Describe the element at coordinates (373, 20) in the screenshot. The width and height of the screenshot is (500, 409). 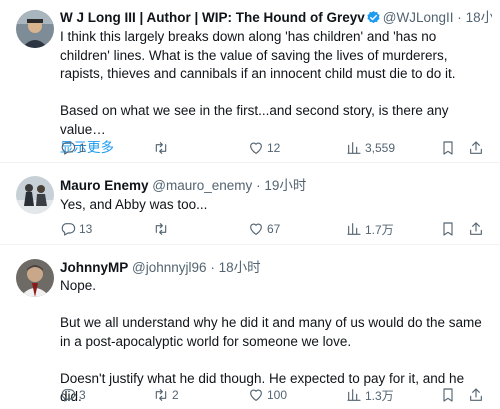
I see `verified-badge-icon` at that location.